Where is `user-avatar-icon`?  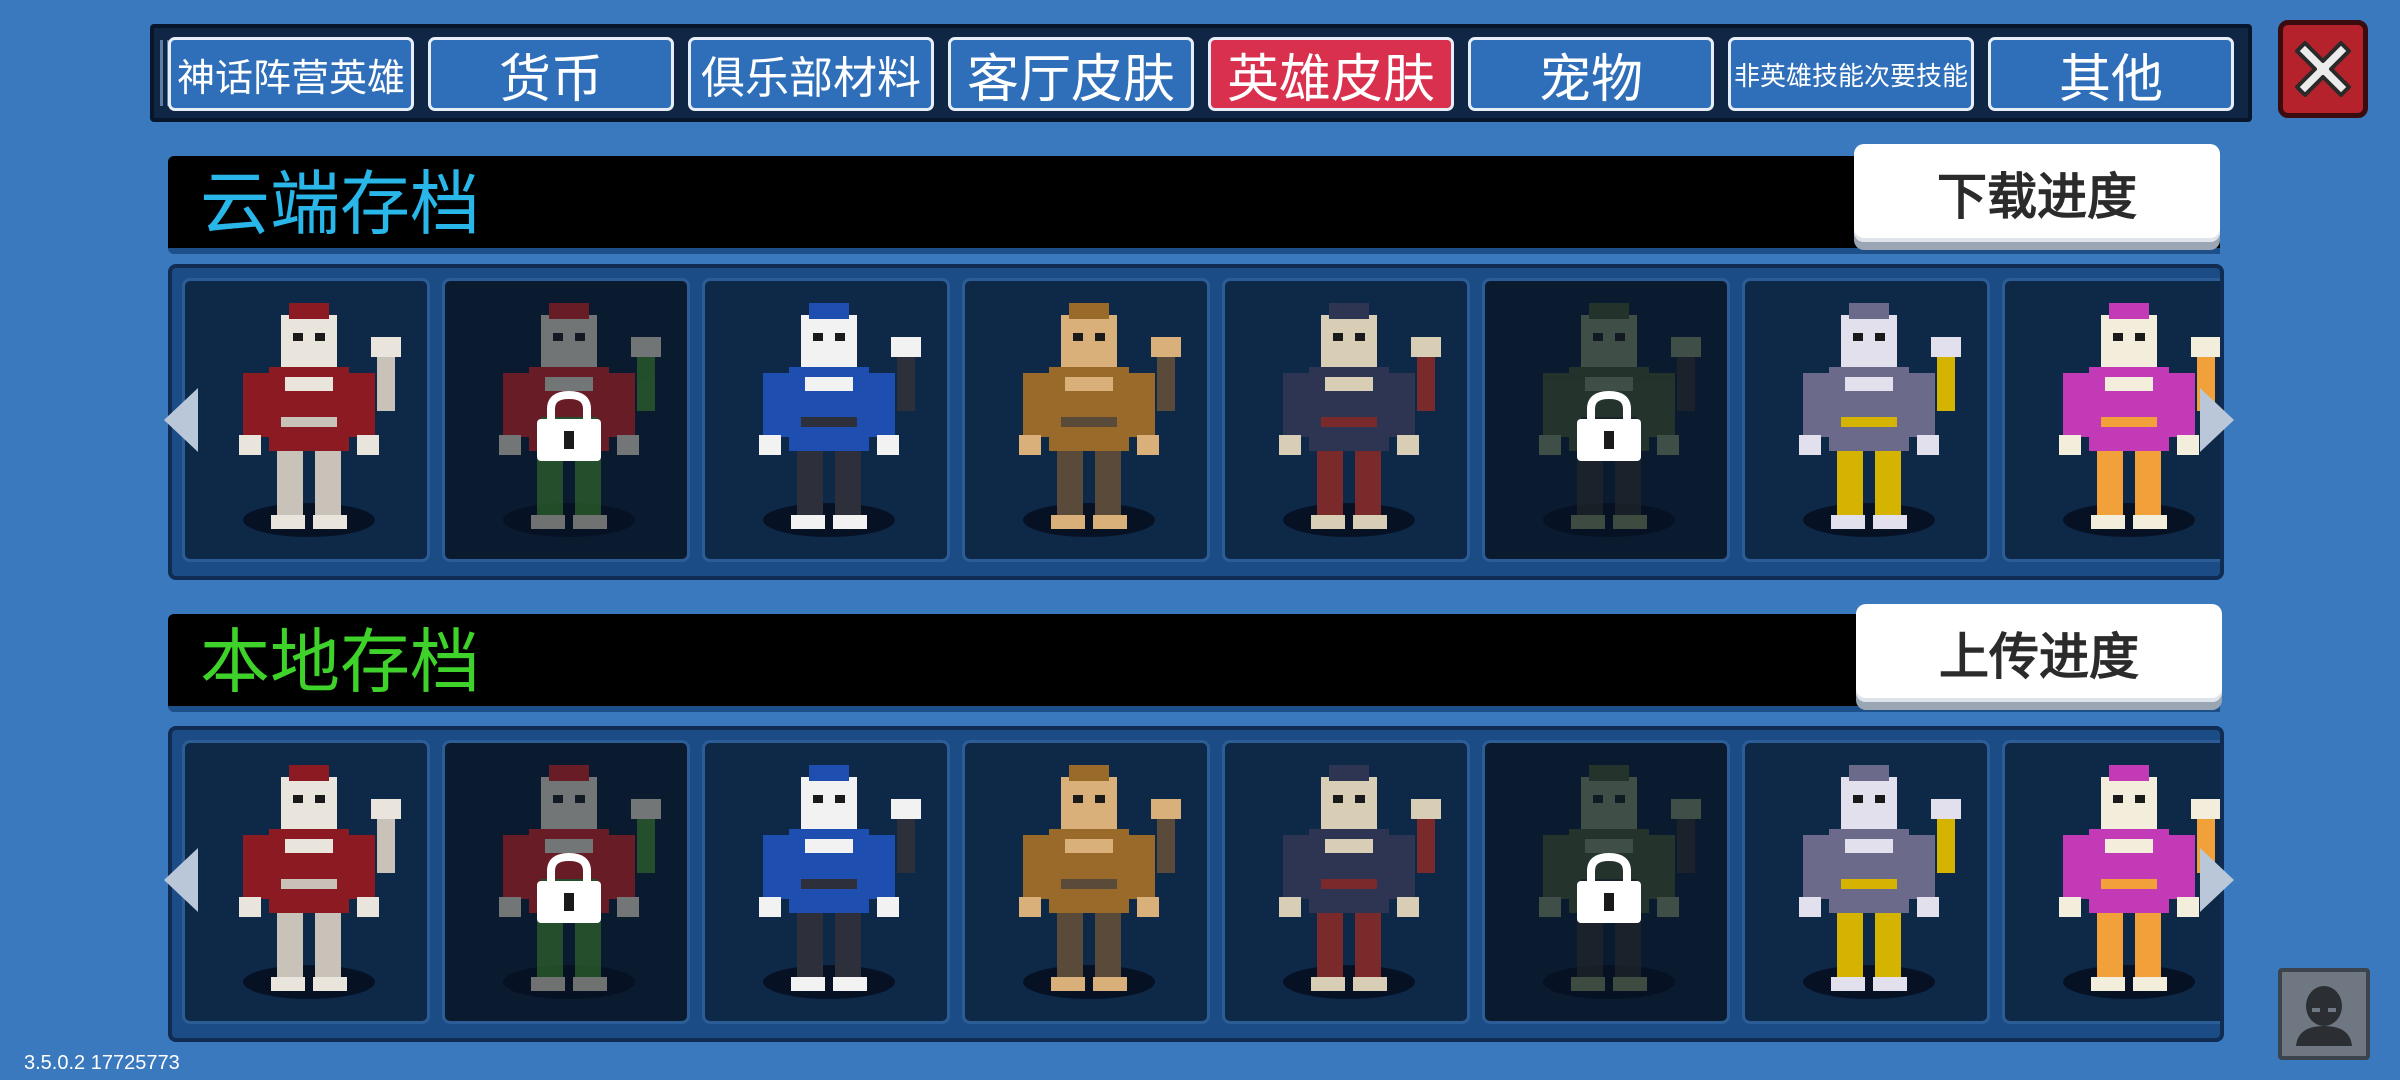
user-avatar-icon is located at coordinates (2324, 1016).